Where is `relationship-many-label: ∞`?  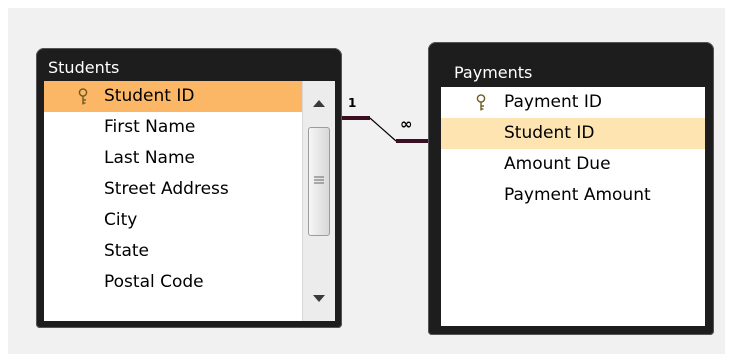 relationship-many-label: ∞ is located at coordinates (406, 124).